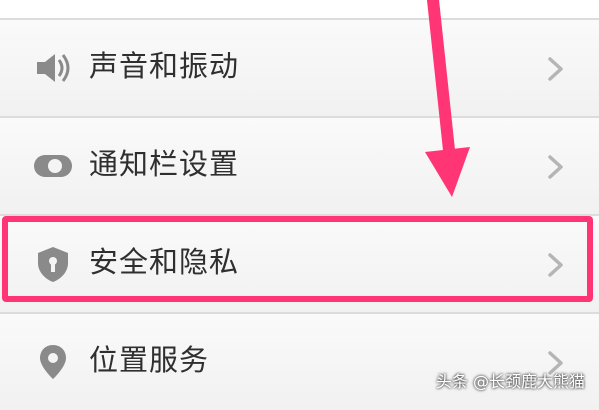 Image resolution: width=599 pixels, height=410 pixels. What do you see at coordinates (164, 164) in the screenshot?
I see `settings-item-label: 通知栏设置` at bounding box center [164, 164].